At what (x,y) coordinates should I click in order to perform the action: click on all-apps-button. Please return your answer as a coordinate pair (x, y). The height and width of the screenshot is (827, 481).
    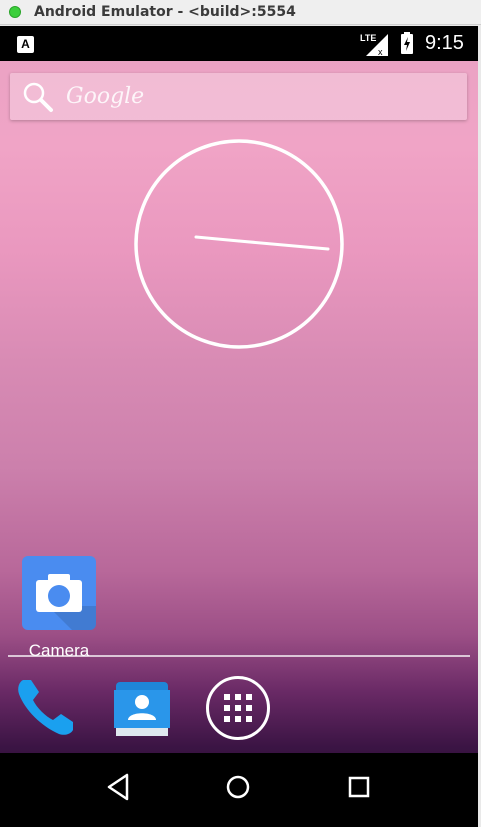
    Looking at the image, I should click on (238, 708).